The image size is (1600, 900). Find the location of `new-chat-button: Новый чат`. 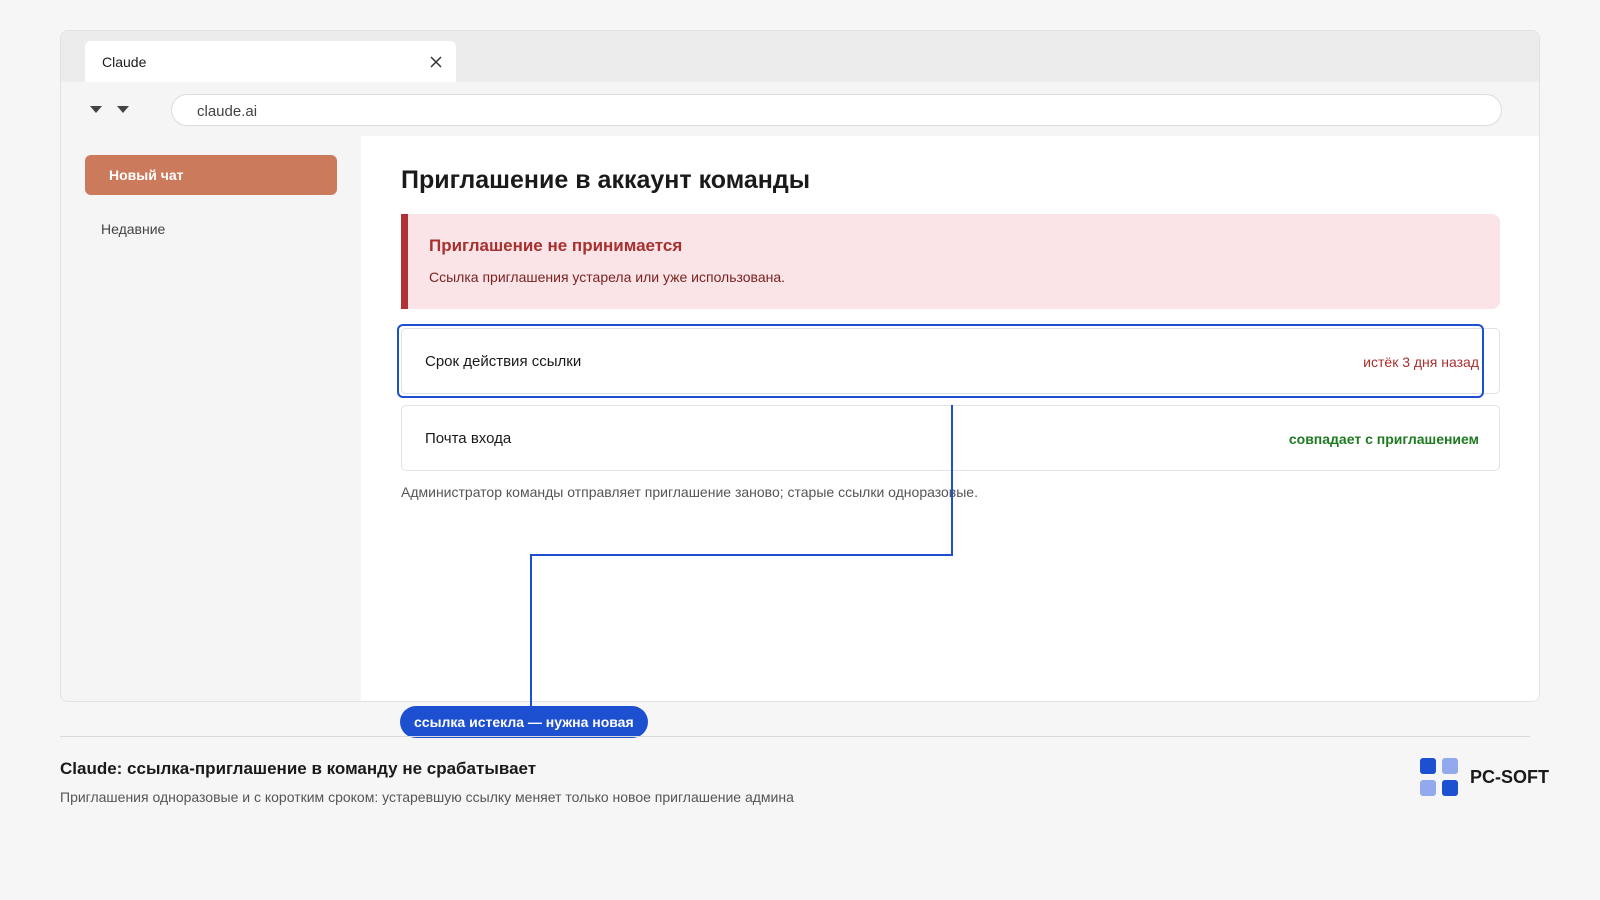

new-chat-button: Новый чат is located at coordinates (211, 175).